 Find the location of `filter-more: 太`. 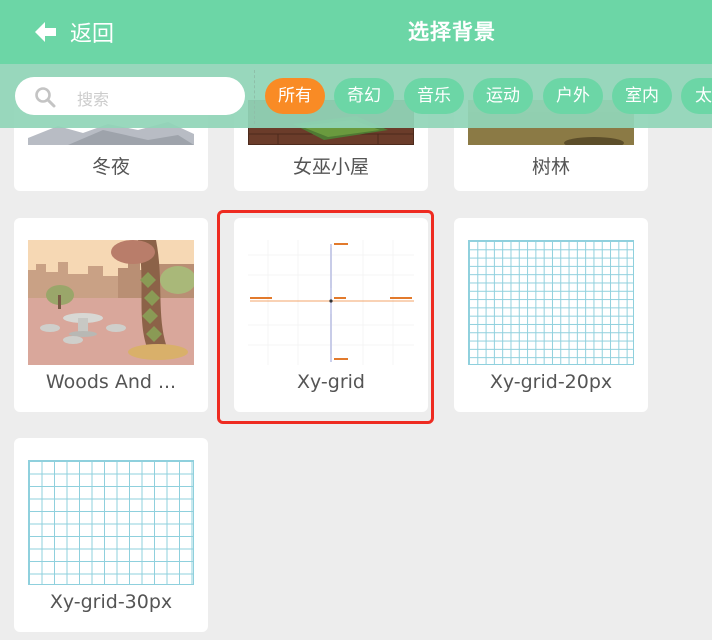

filter-more: 太 is located at coordinates (696, 96).